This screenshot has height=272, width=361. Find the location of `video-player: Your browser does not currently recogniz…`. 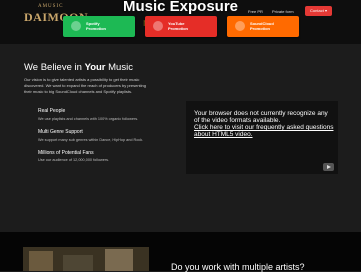

video-player: Your browser does not currently recogniz… is located at coordinates (262, 137).